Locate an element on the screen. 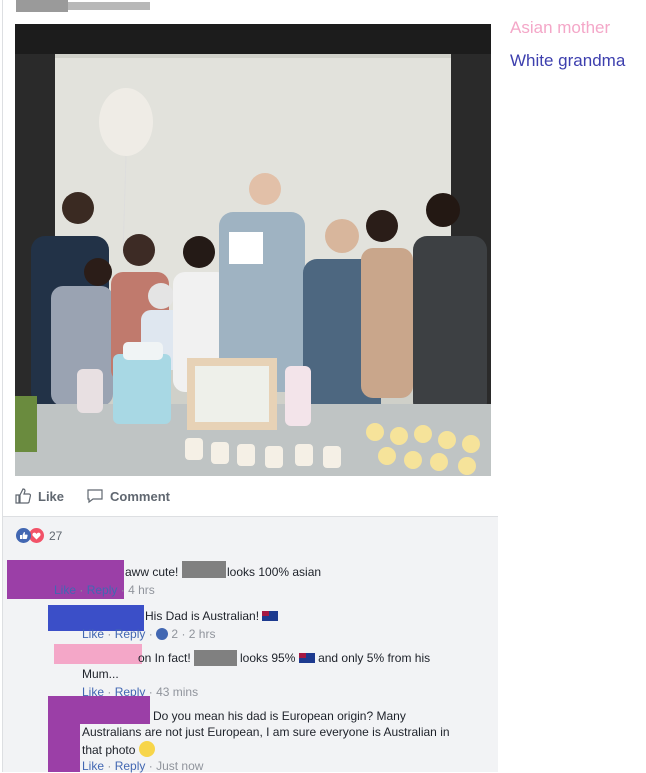  comment-3-text-b: looks 95% is located at coordinates (268, 658).